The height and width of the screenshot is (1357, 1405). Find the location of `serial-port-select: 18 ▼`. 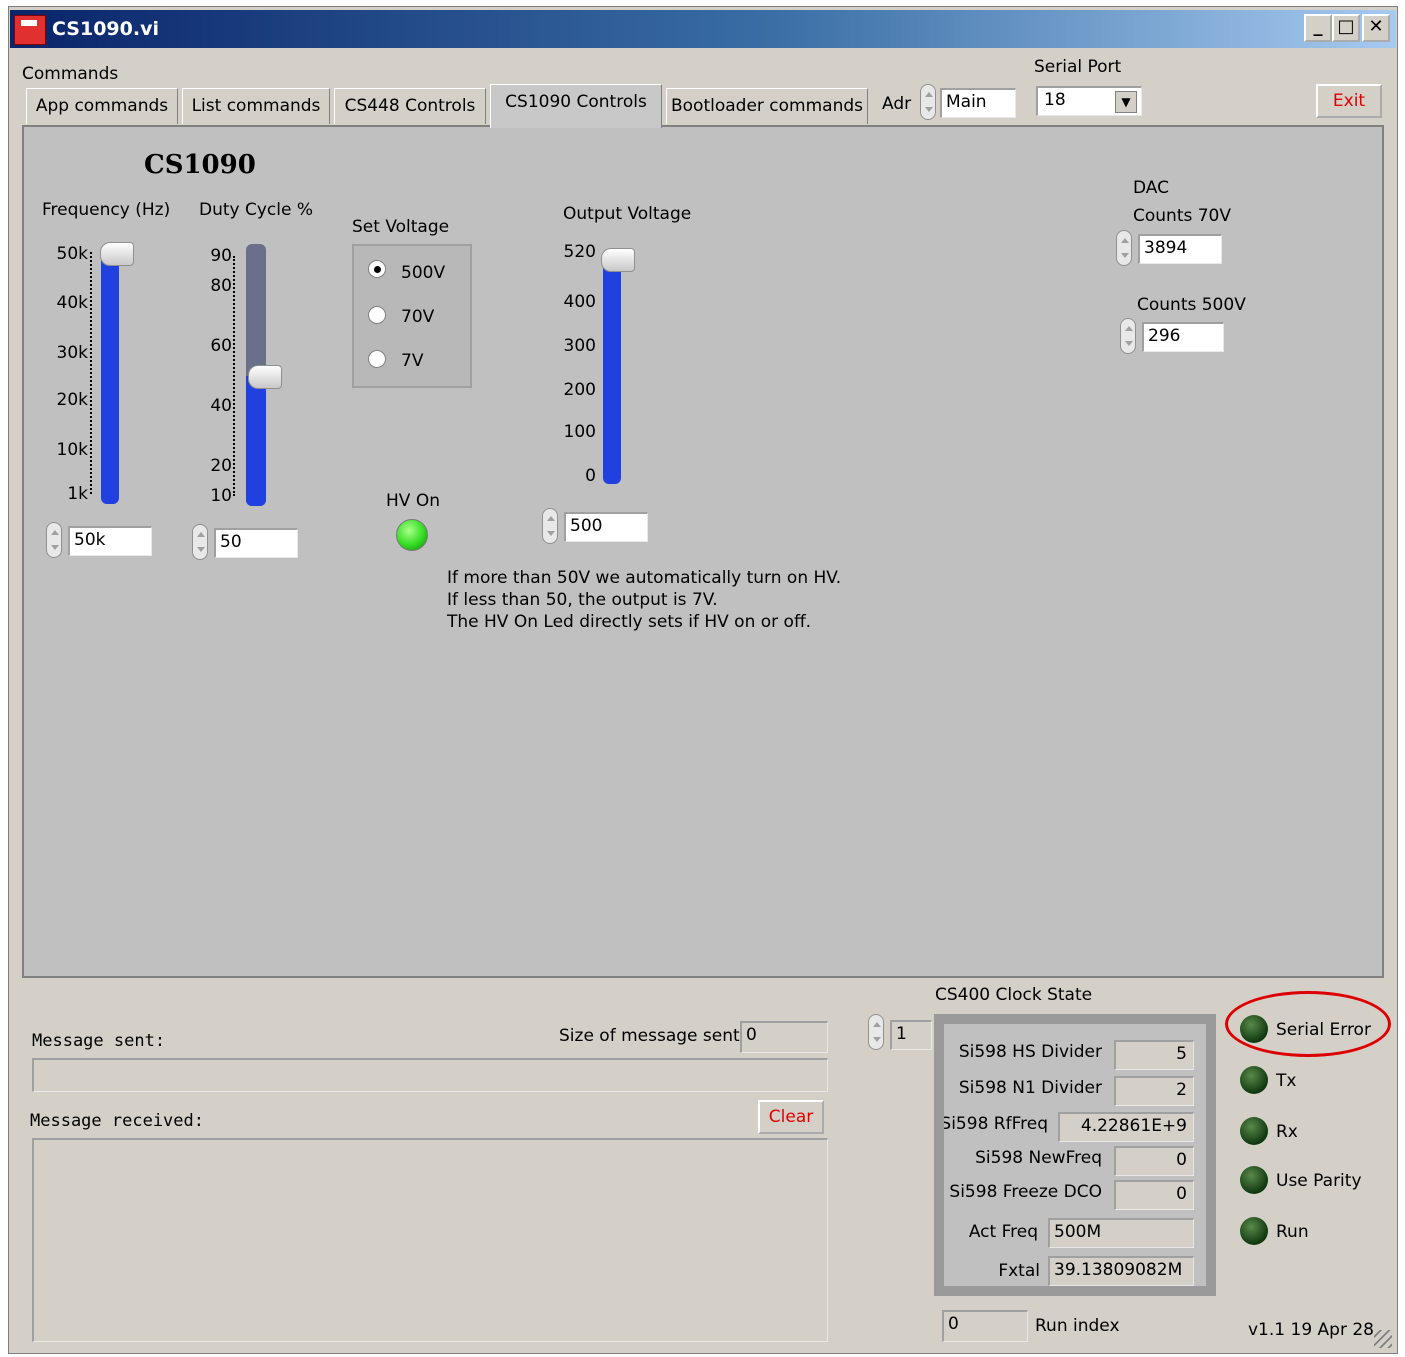

serial-port-select: 18 ▼ is located at coordinates (1089, 101).